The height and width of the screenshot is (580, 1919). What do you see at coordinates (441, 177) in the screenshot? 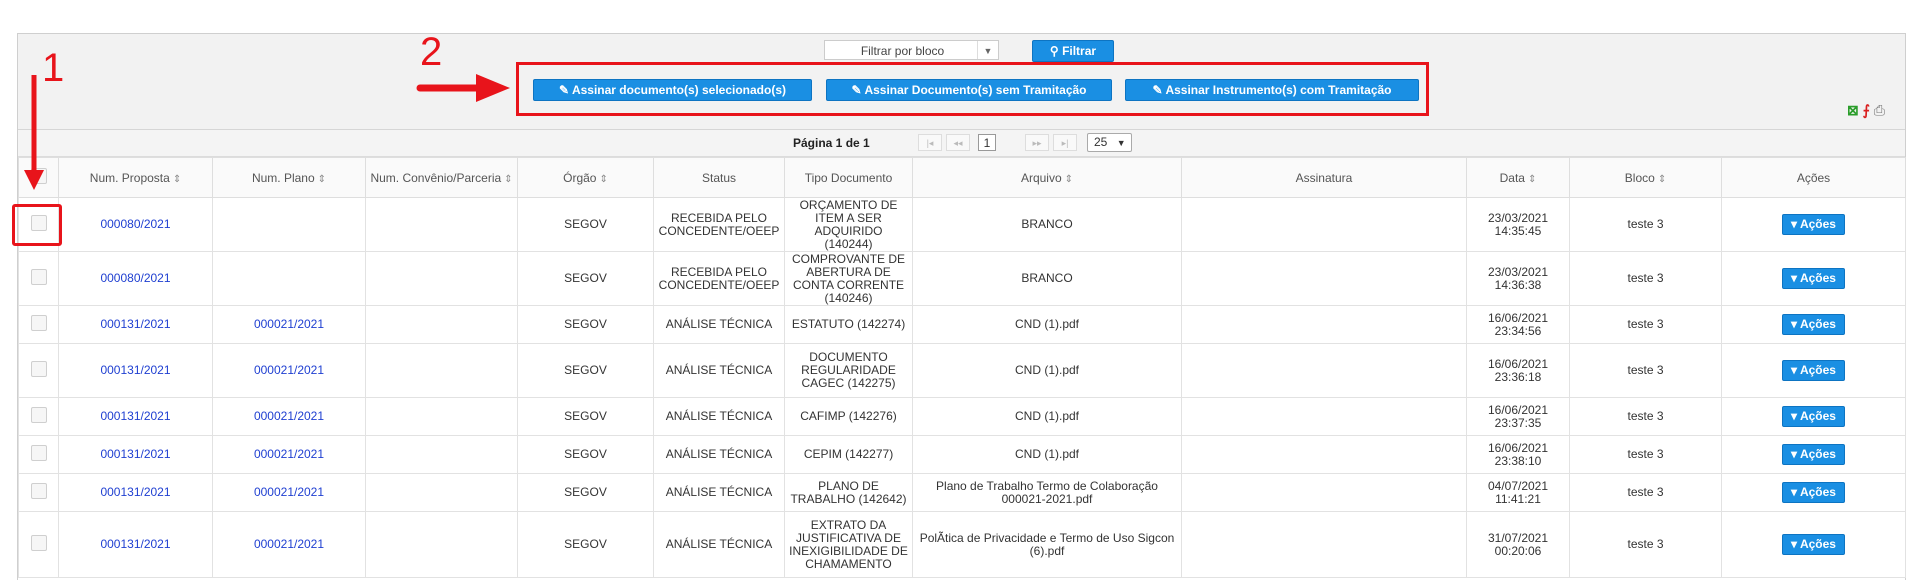
I see `col-convenio: Num. Convênio/Parceria ⇕` at bounding box center [441, 177].